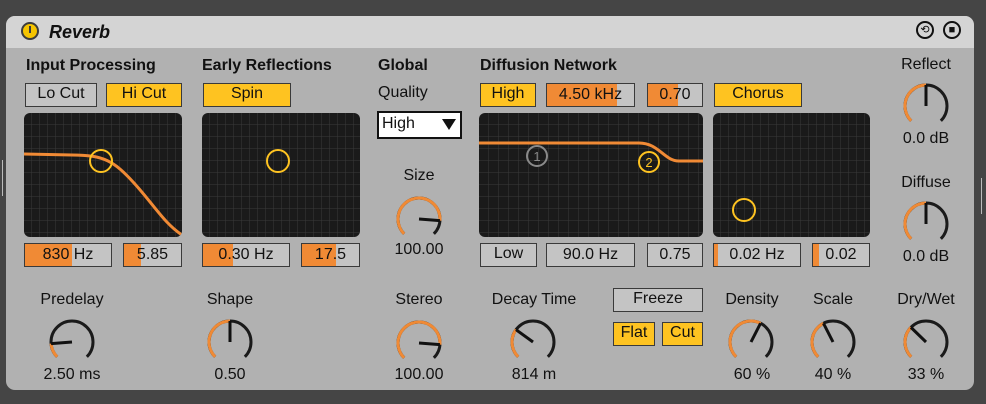  Describe the element at coordinates (833, 299) in the screenshot. I see `scale-label: Scale` at that location.